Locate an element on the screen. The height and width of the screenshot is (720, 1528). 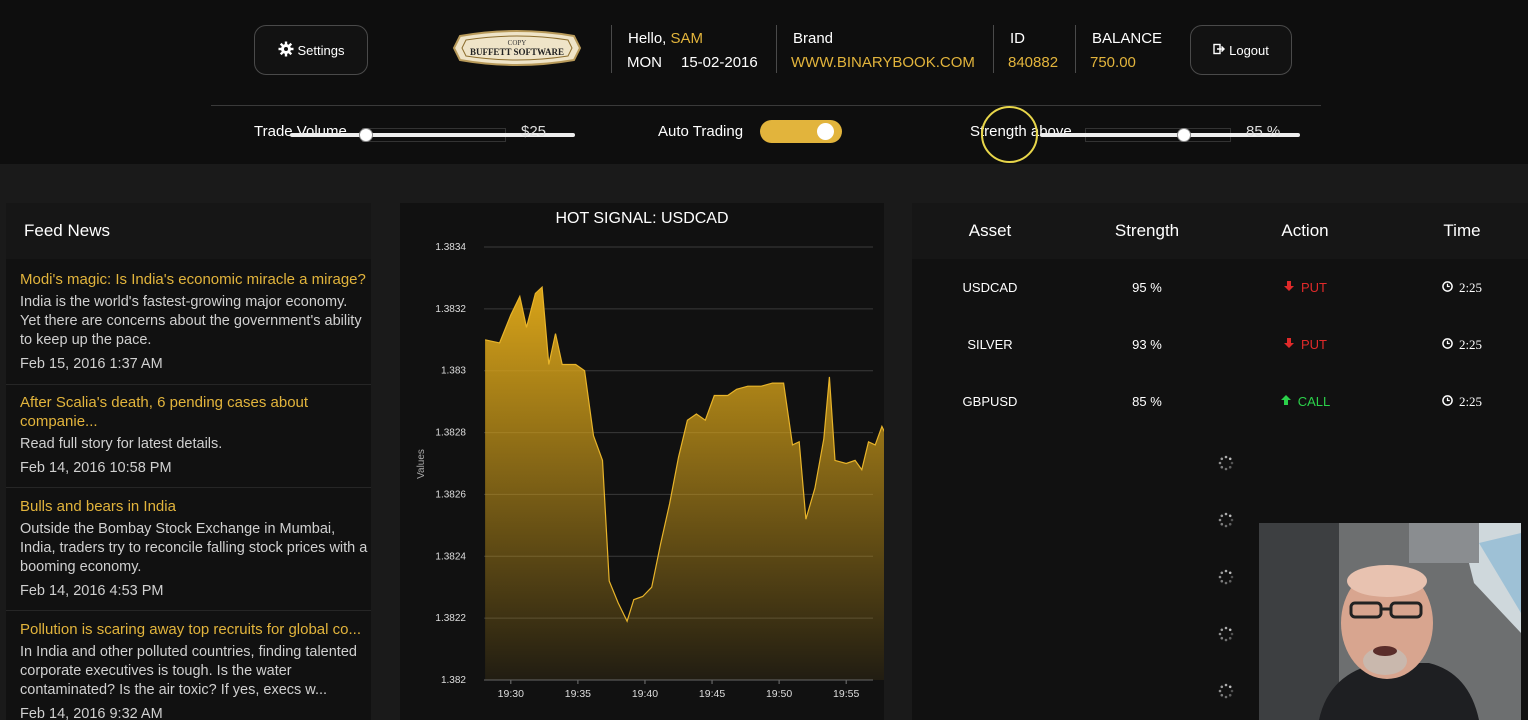
action-cell: CALL is located at coordinates (1305, 401).